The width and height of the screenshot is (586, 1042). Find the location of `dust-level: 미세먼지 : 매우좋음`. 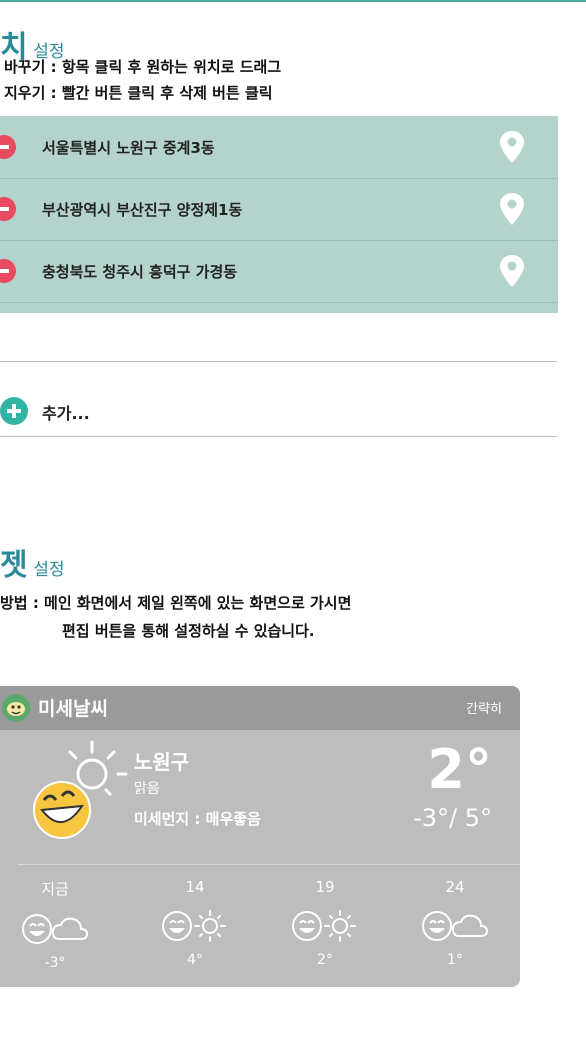

dust-level: 미세먼지 : 매우좋음 is located at coordinates (197, 819).